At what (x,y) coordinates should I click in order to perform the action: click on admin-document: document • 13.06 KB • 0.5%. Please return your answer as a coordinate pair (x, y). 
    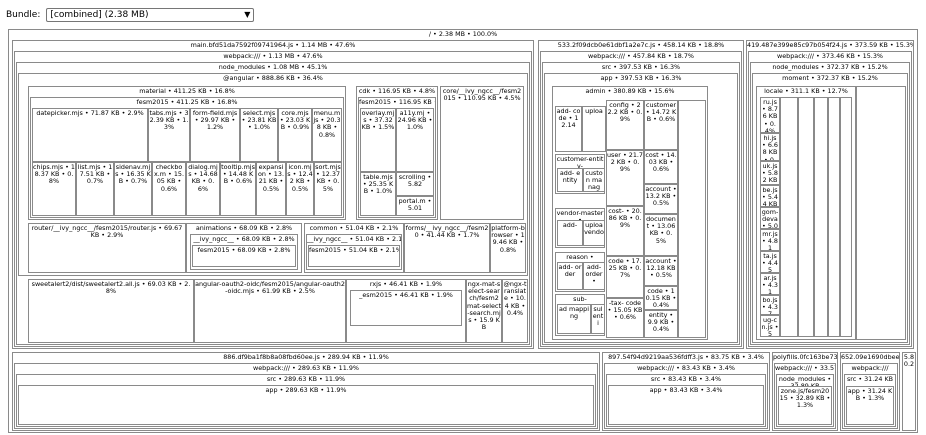
    Looking at the image, I should click on (661, 235).